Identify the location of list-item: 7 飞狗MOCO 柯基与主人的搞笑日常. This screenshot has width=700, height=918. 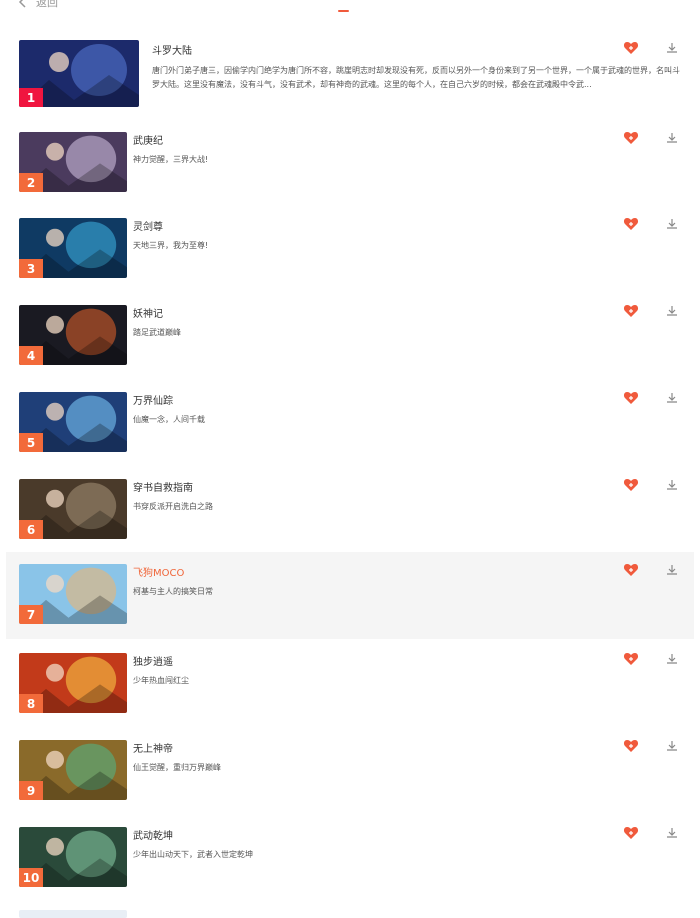
(350, 595).